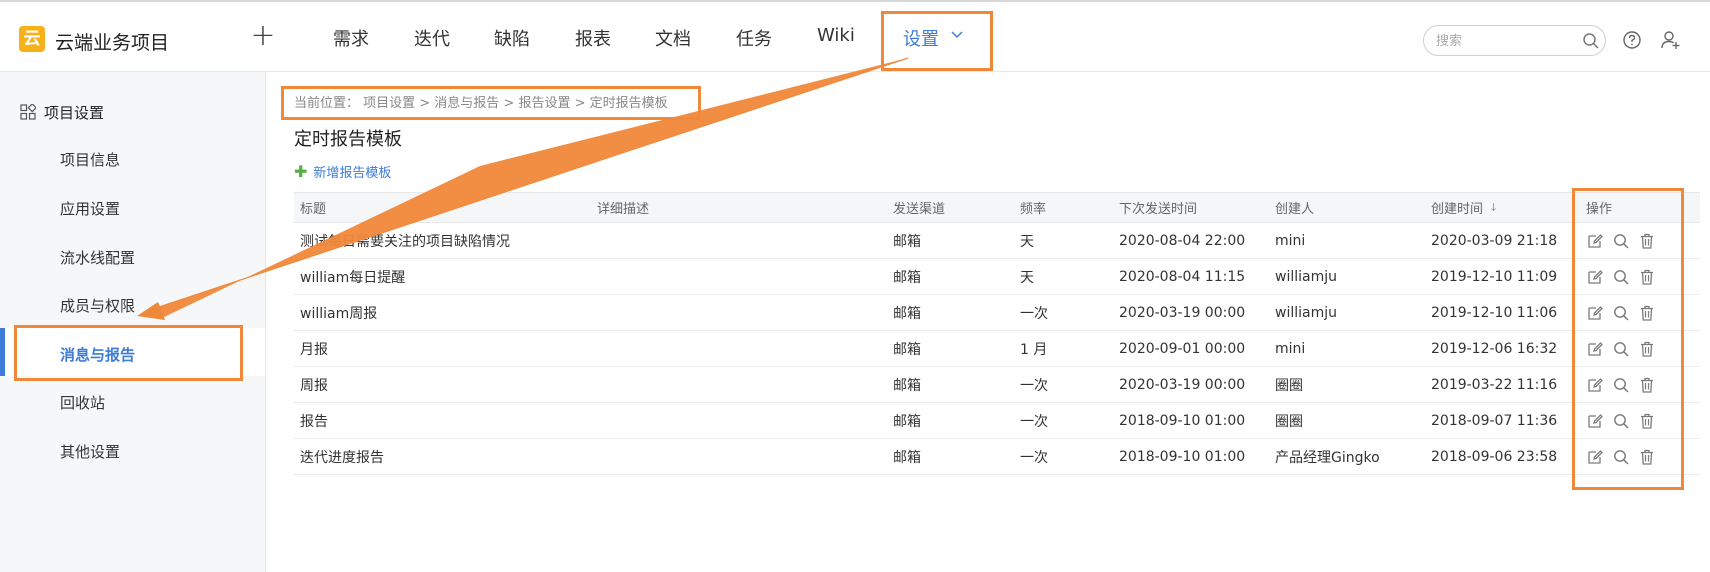  What do you see at coordinates (97, 257) in the screenshot?
I see `sidebar-item-pipeline: 流水线配置` at bounding box center [97, 257].